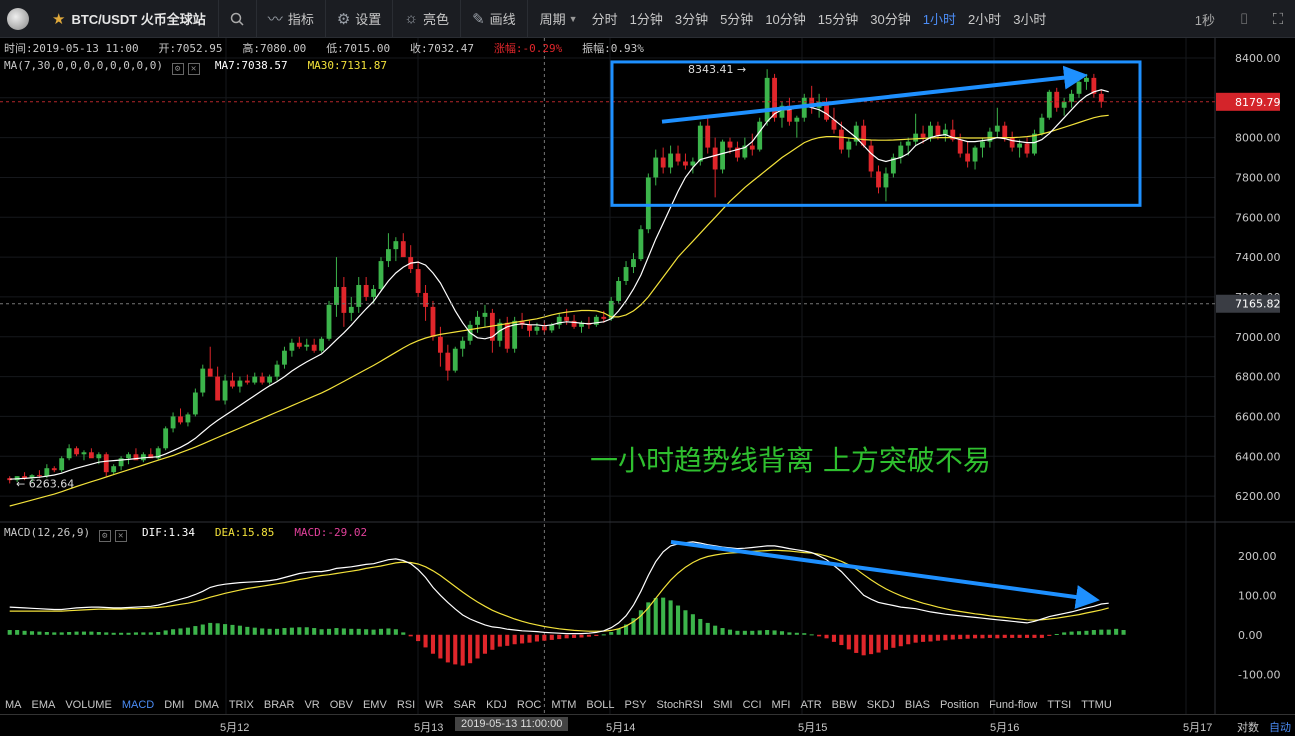  I want to click on indicator-tab-mtm: MTM, so click(563, 705).